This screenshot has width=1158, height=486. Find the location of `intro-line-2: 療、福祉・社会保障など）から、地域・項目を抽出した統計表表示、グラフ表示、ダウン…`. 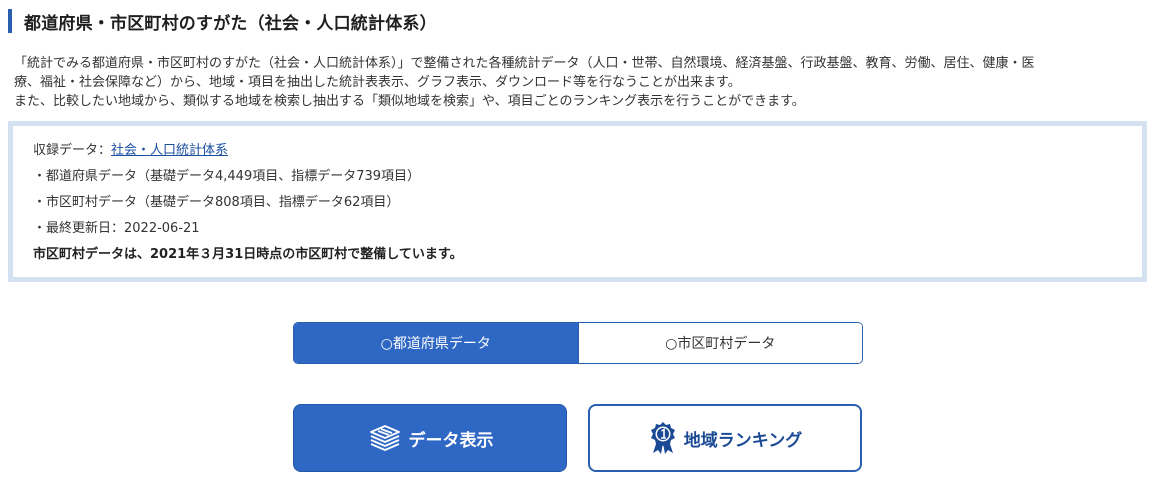

intro-line-2: 療、福祉・社会保障など）から、地域・項目を抽出した統計表表示、グラフ表示、ダウン… is located at coordinates (377, 82).